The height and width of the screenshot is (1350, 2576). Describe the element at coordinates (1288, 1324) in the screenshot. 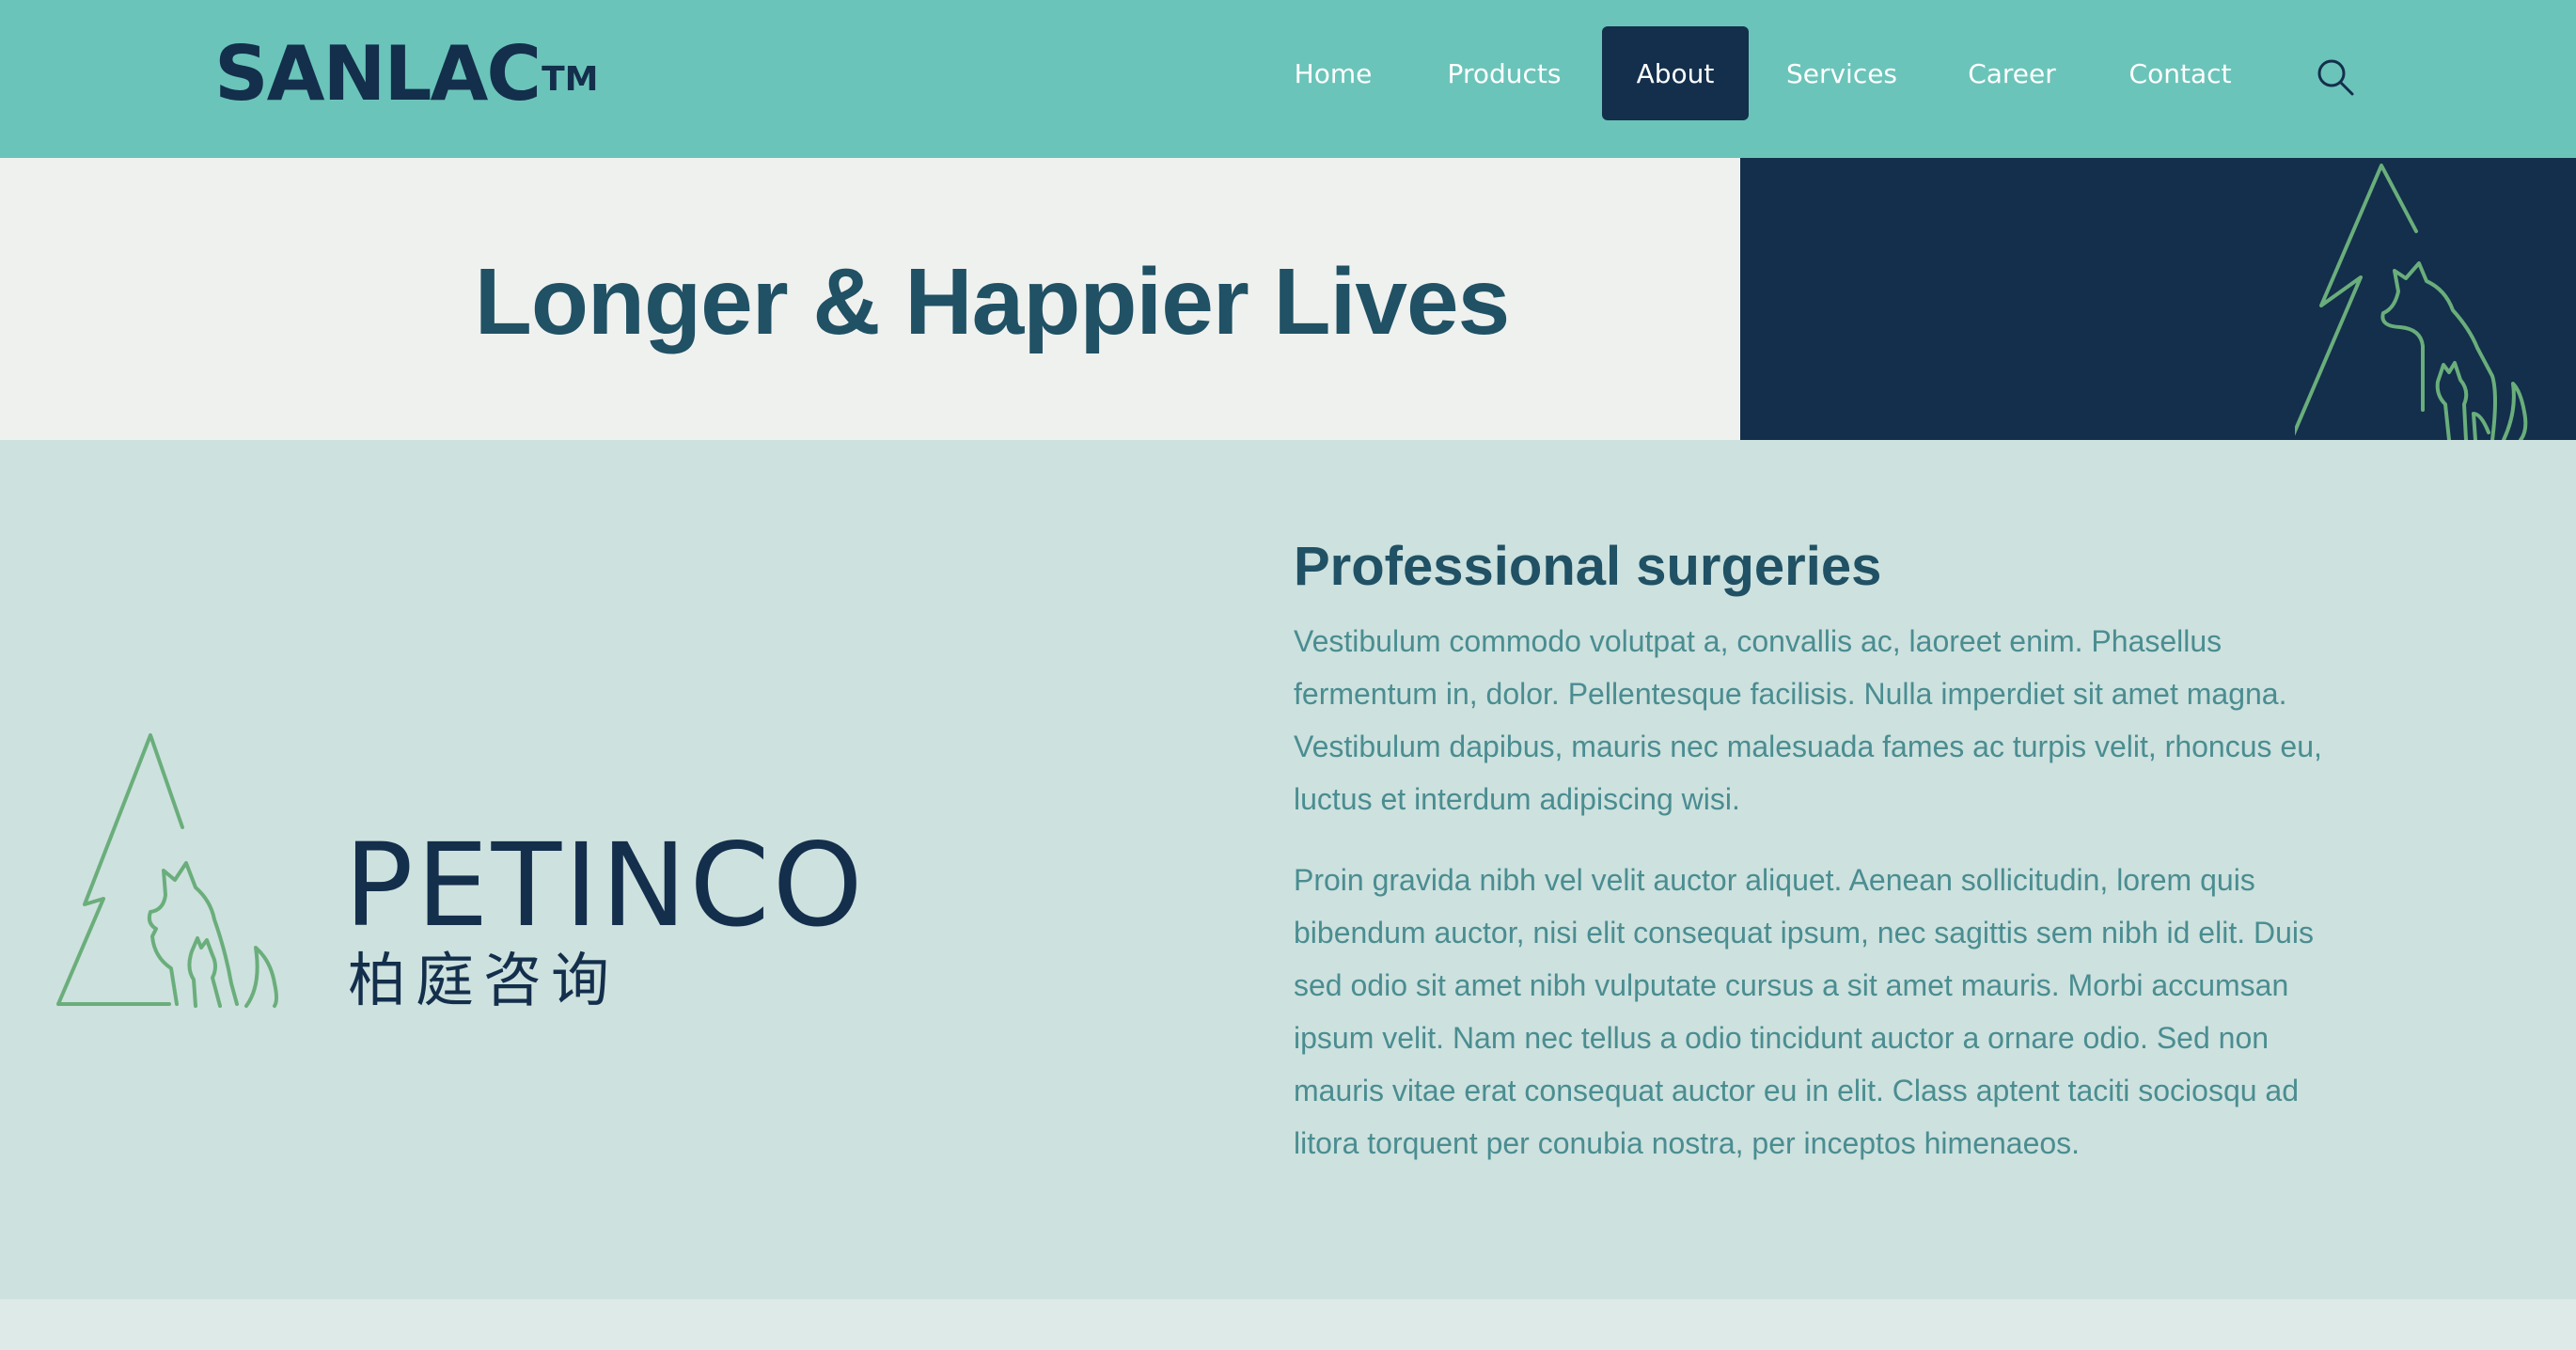

I see `footer-divider` at that location.